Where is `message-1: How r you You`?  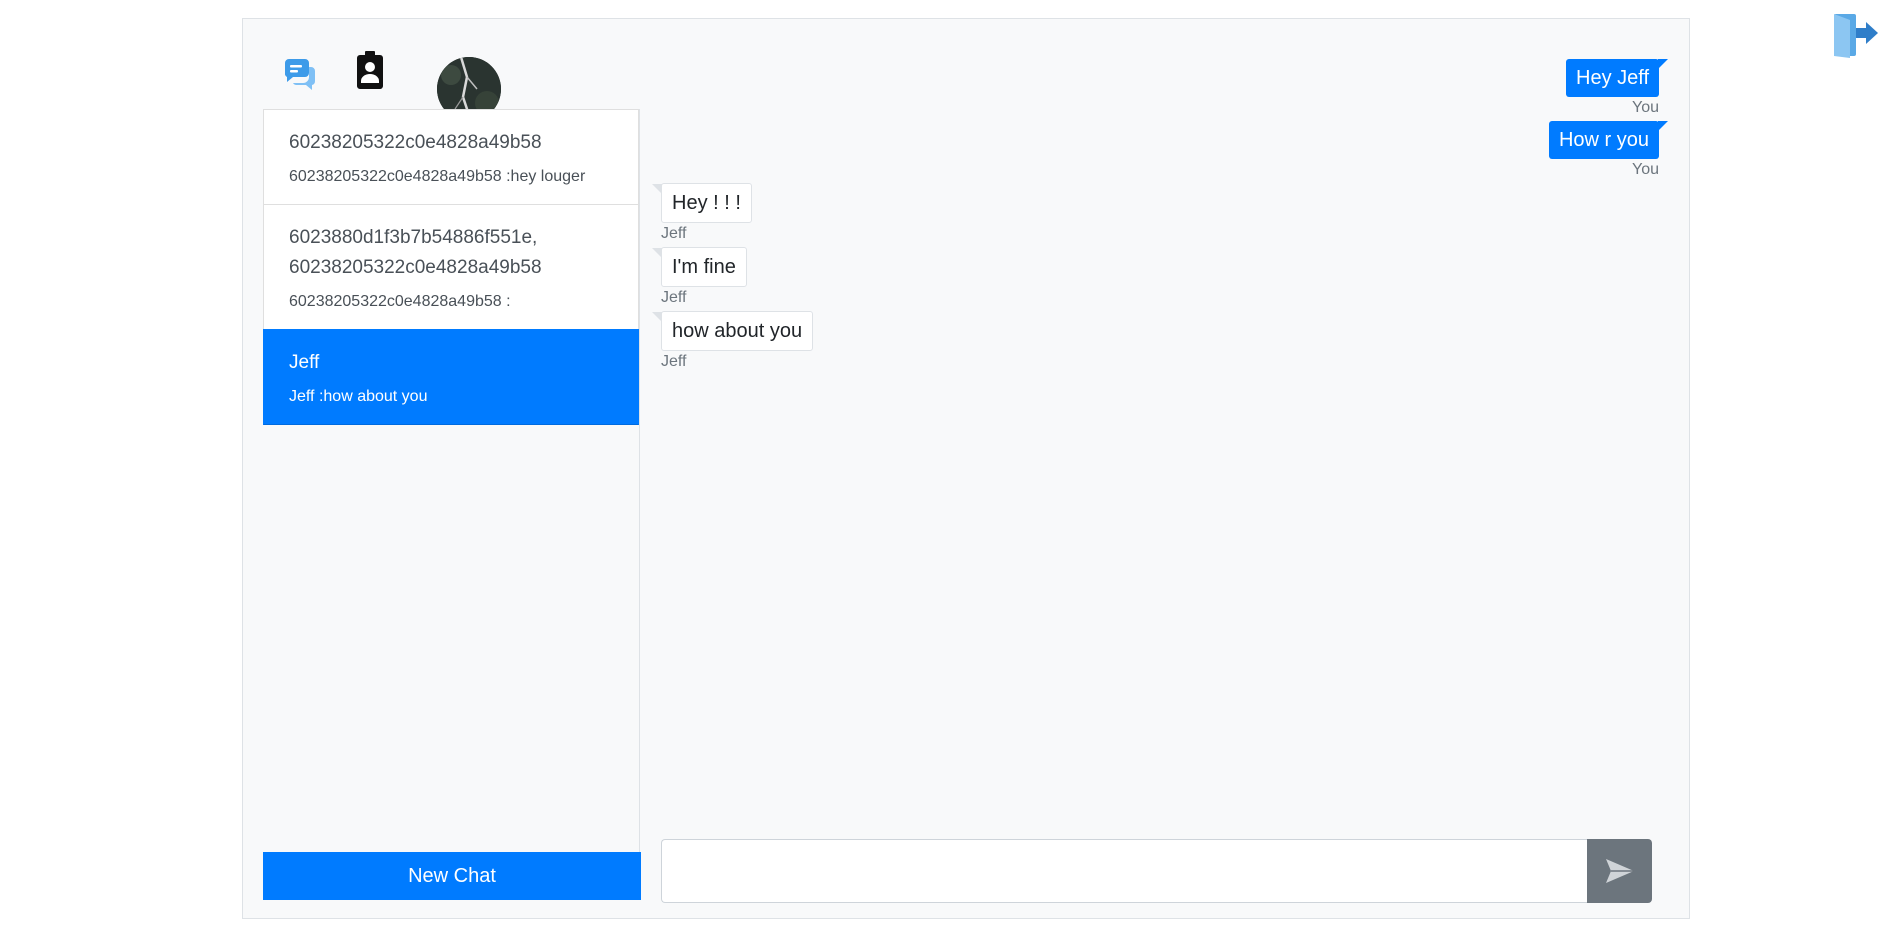 message-1: How r you You is located at coordinates (1608, 151).